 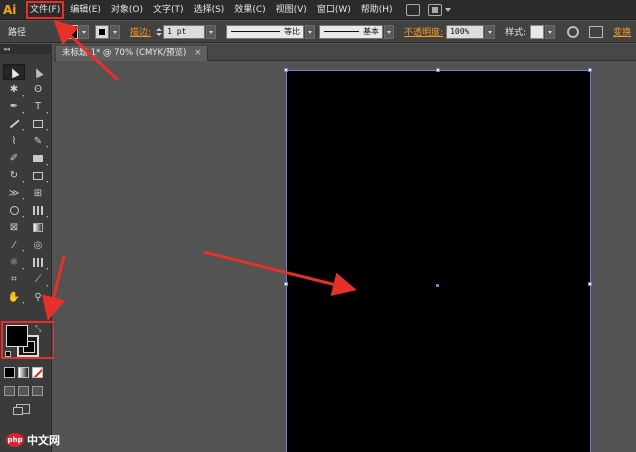 I want to click on fill-color-box, so click(x=17, y=336).